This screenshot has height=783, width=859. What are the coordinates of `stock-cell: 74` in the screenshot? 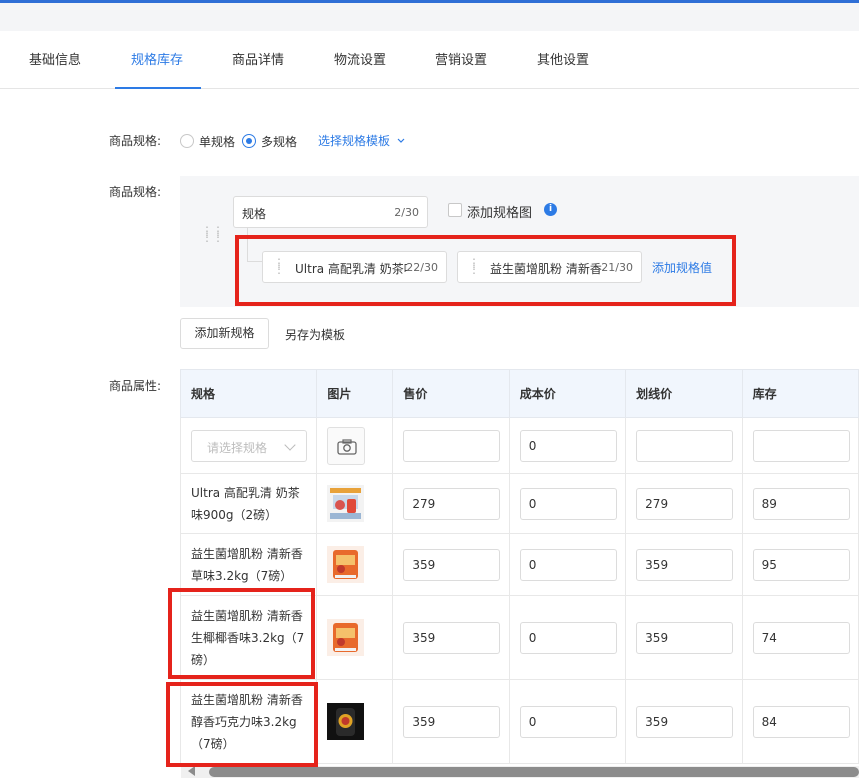 It's located at (800, 637).